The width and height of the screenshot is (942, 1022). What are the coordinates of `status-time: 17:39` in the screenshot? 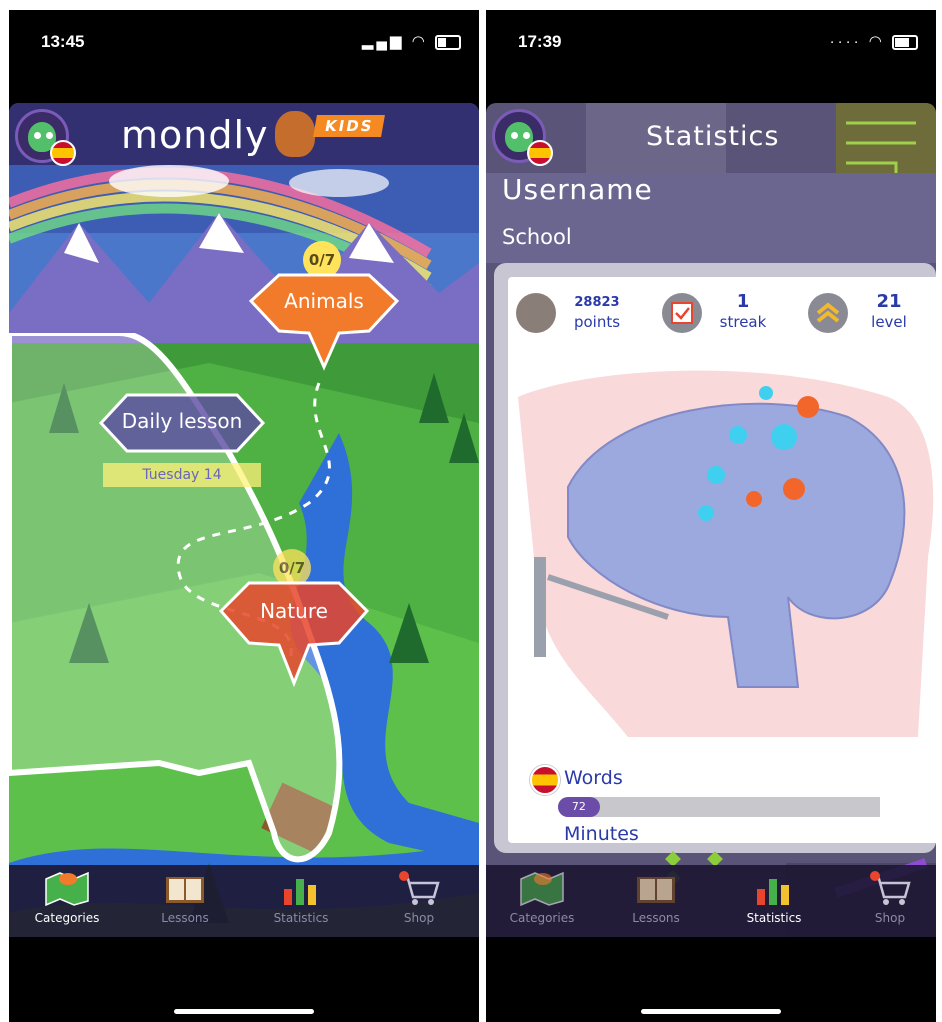 It's located at (540, 41).